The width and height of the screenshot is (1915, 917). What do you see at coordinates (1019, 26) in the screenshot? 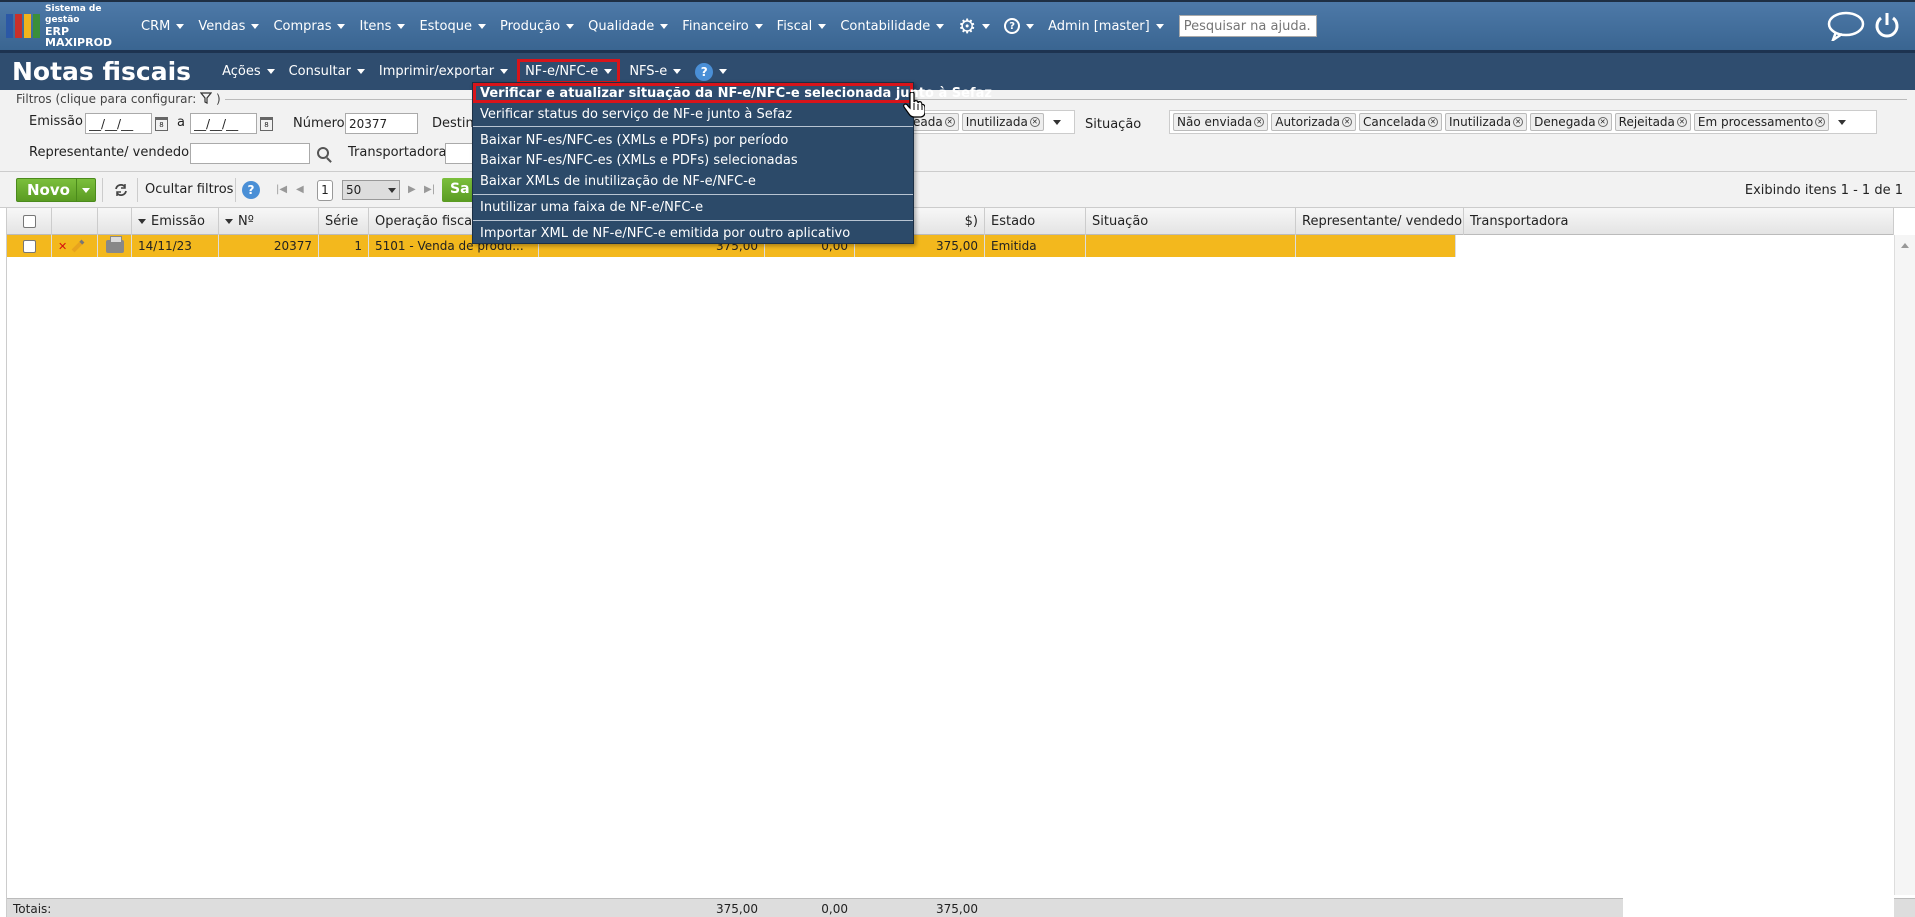
I see `help-menu: ?` at bounding box center [1019, 26].